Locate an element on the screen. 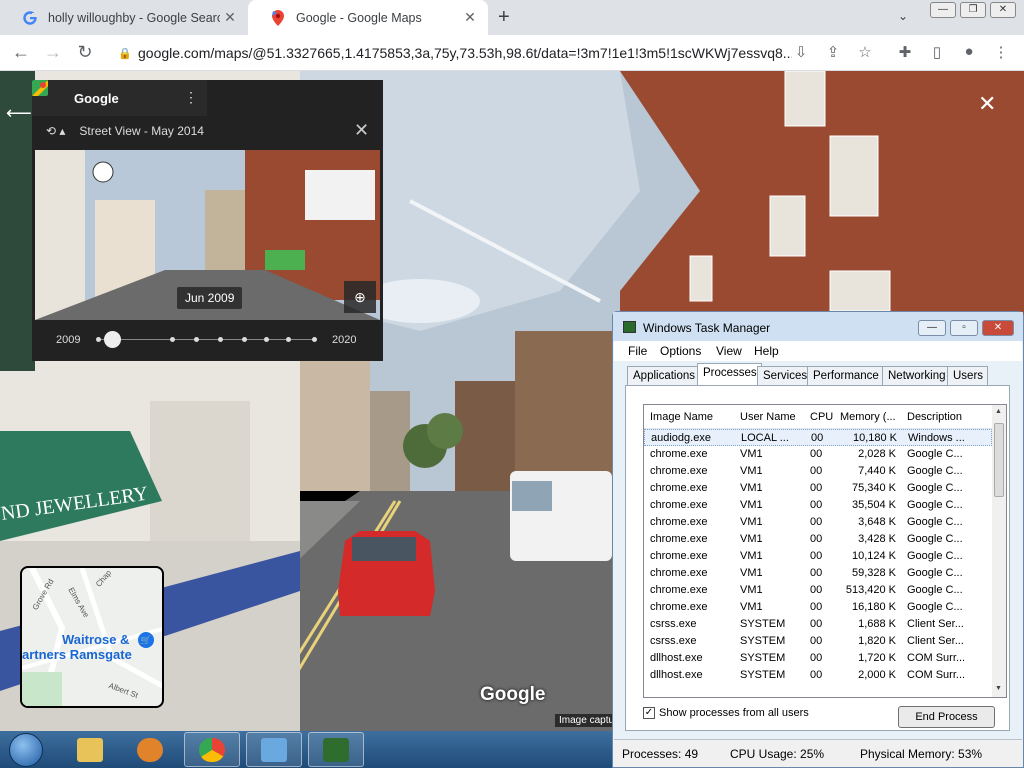 This screenshot has width=1024, height=768. back-icon: ← is located at coordinates (21, 52).